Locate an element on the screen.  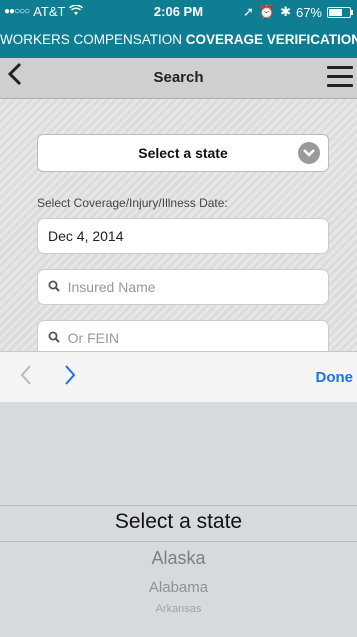
nav-bar: Search is located at coordinates (178, 78).